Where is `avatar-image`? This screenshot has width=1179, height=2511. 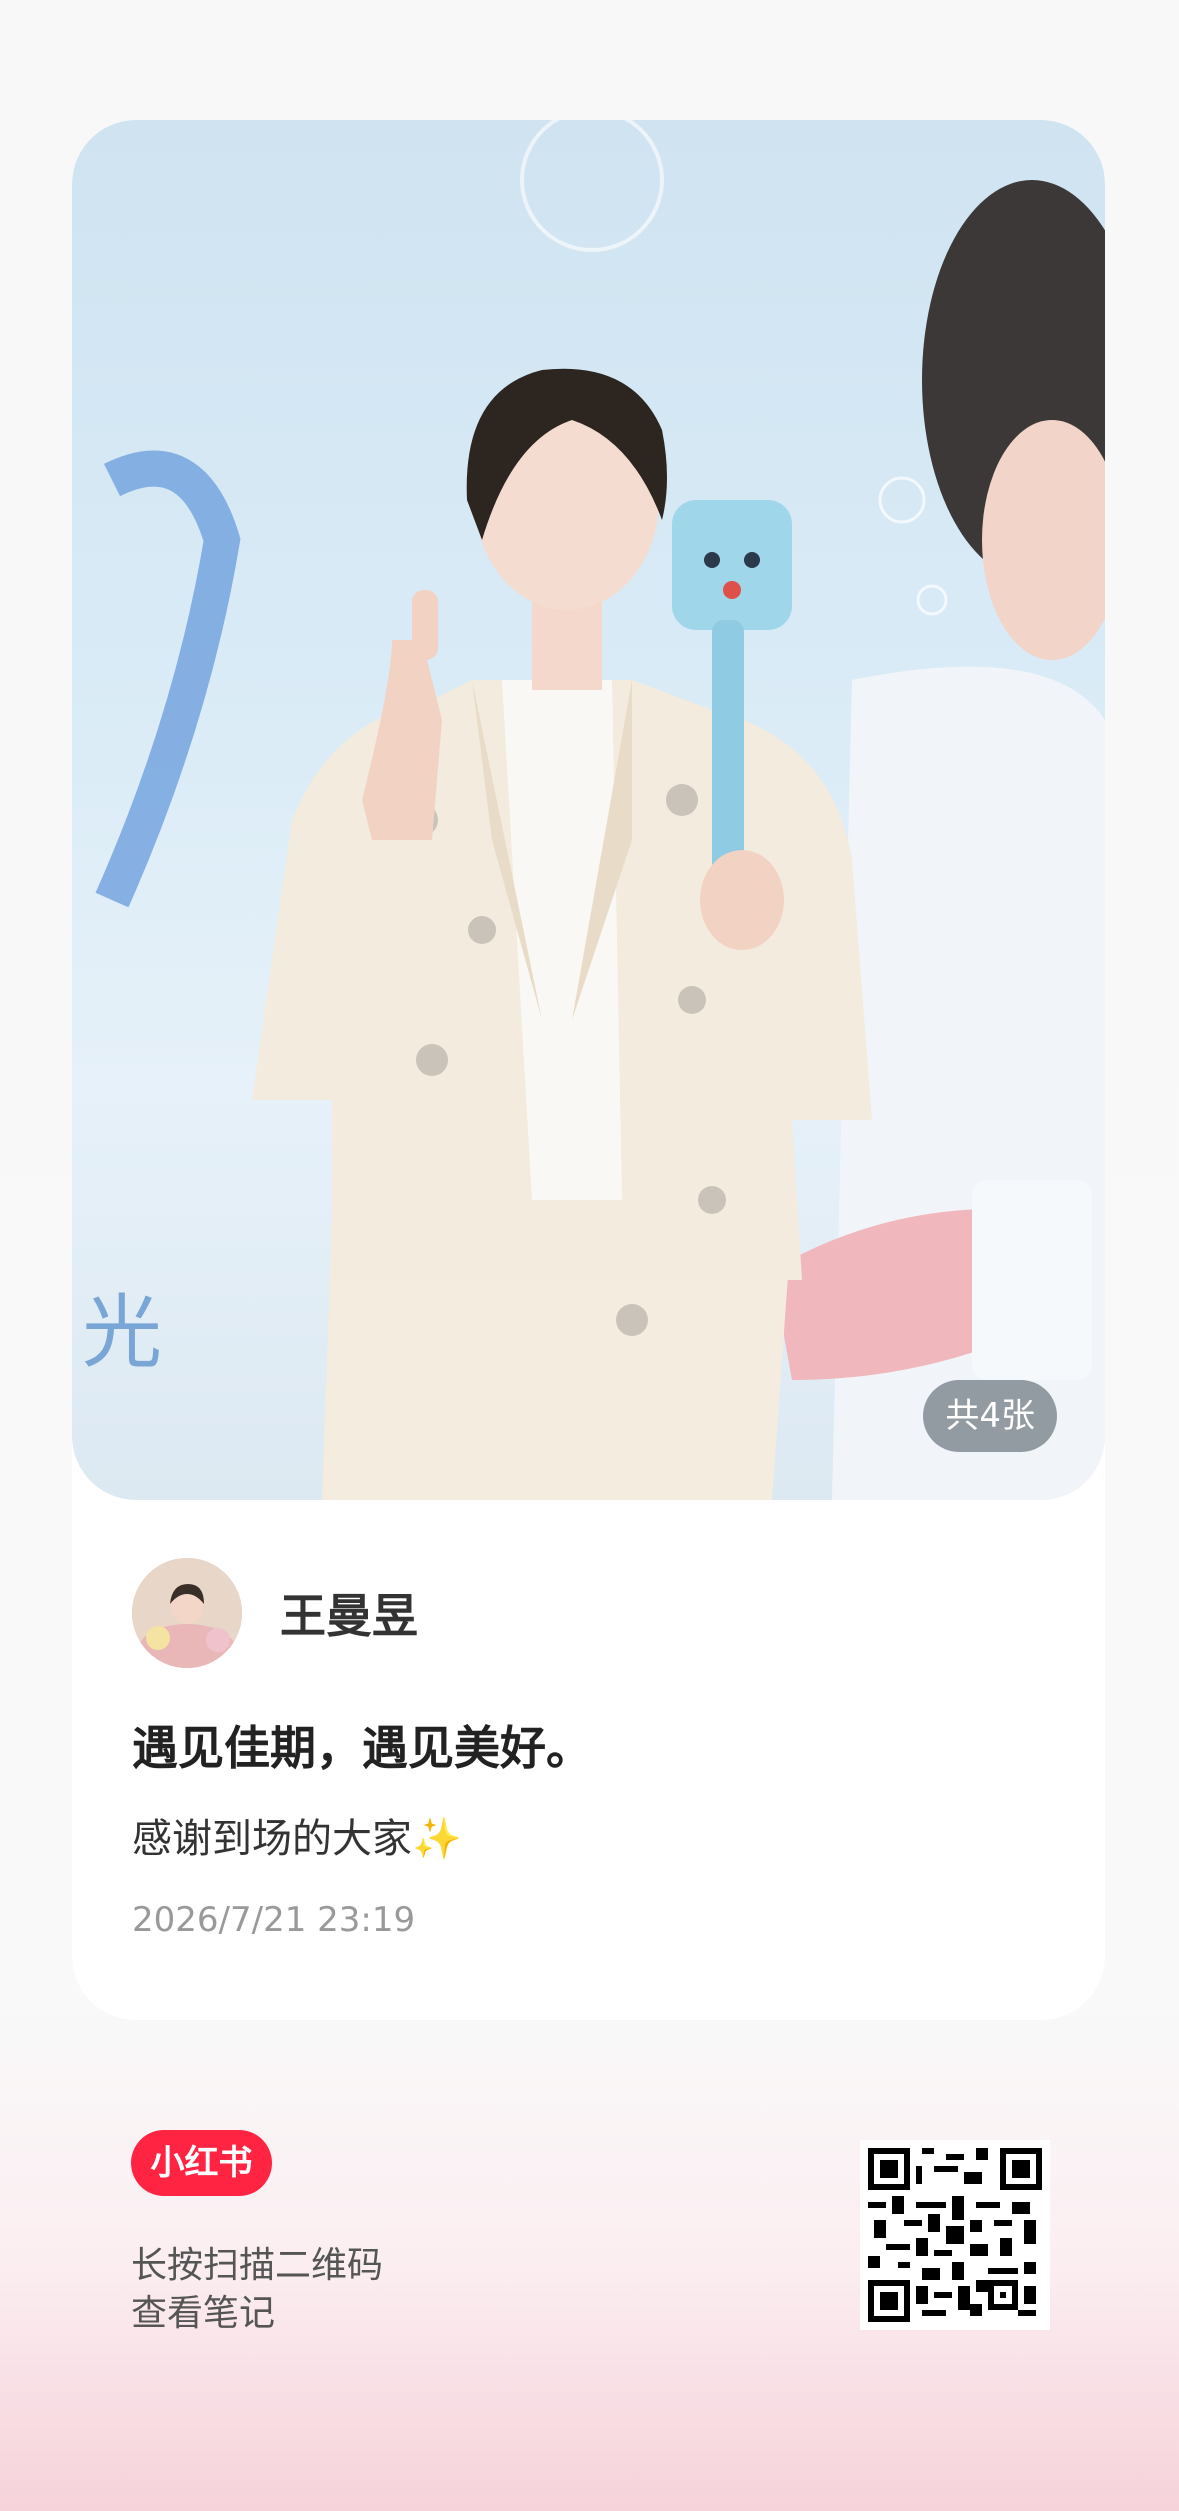 avatar-image is located at coordinates (187, 1613).